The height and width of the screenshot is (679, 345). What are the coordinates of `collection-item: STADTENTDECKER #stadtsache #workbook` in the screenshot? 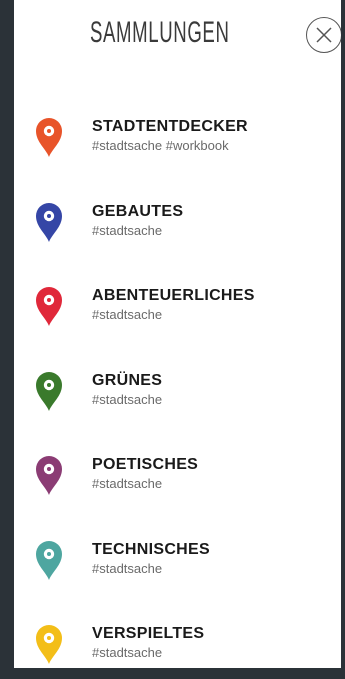 It's located at (177, 142).